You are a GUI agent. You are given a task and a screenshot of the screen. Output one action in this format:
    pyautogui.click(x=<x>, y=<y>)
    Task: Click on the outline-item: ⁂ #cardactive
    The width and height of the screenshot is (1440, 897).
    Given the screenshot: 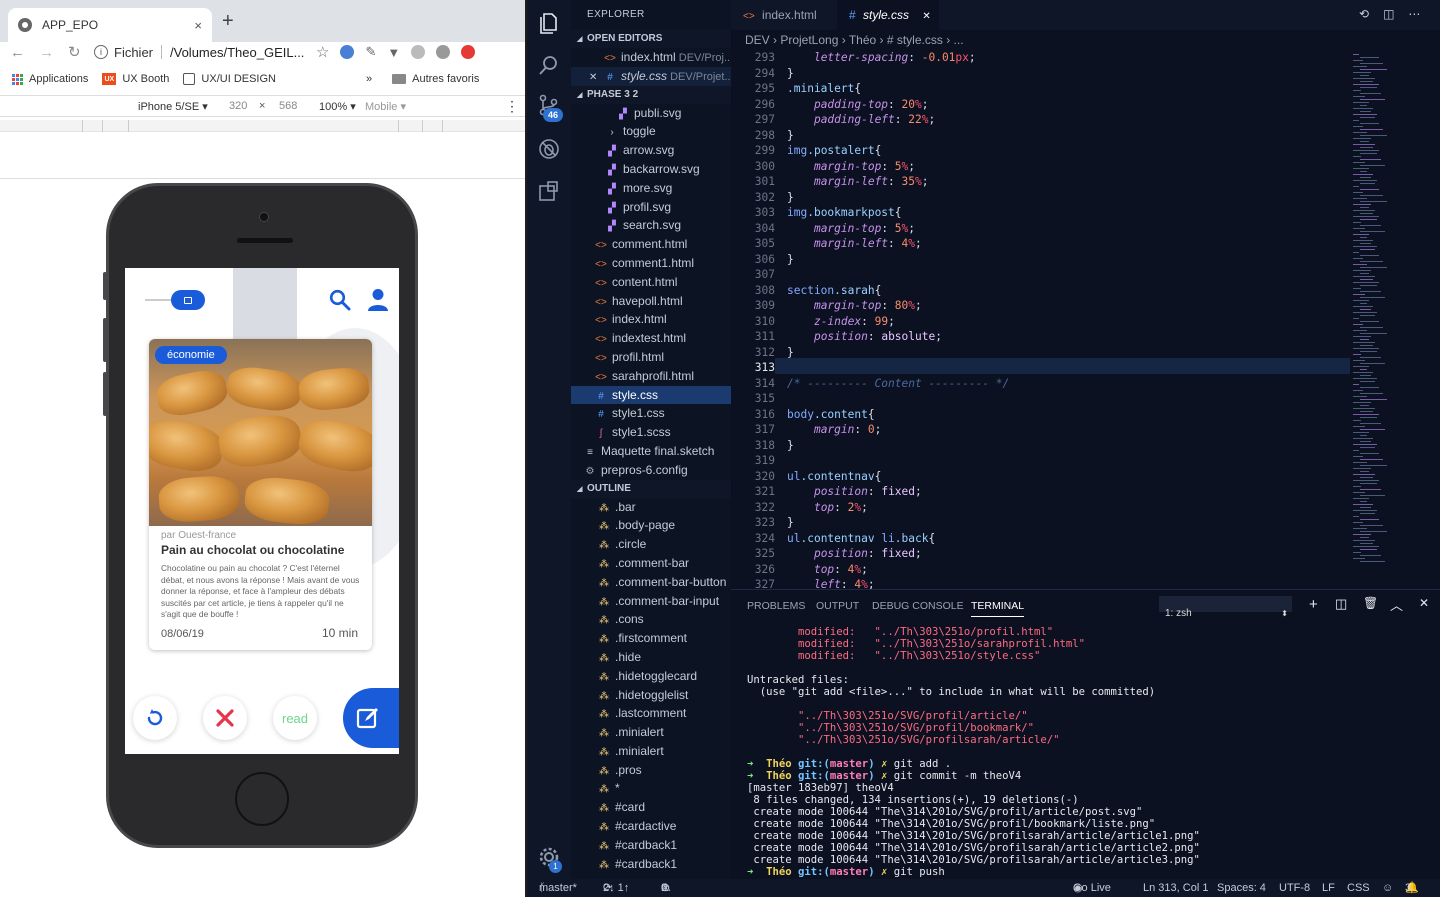 What is the action you would take?
    pyautogui.click(x=651, y=826)
    